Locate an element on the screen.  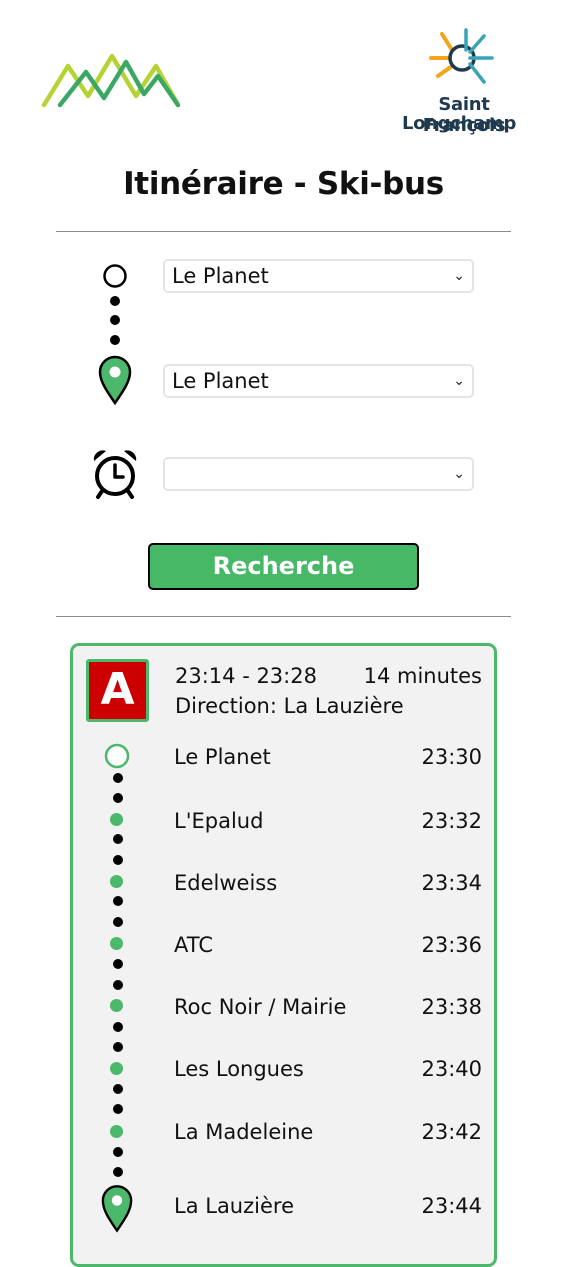
stop-time: 23:36 is located at coordinates (451, 945).